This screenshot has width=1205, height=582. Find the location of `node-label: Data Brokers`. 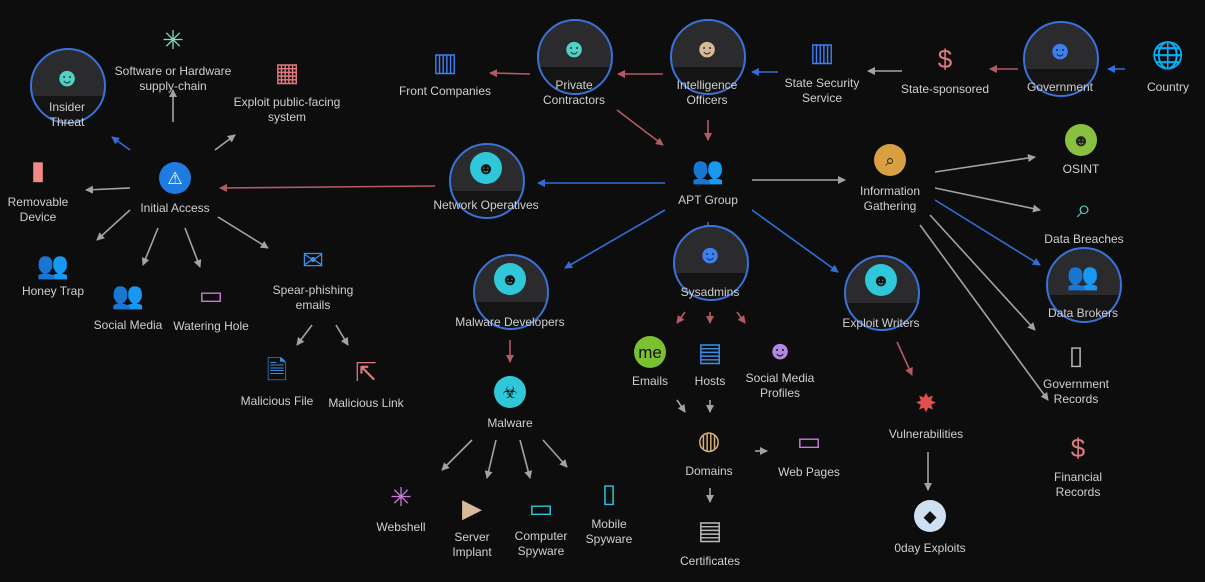

node-label: Data Brokers is located at coordinates (1083, 313).